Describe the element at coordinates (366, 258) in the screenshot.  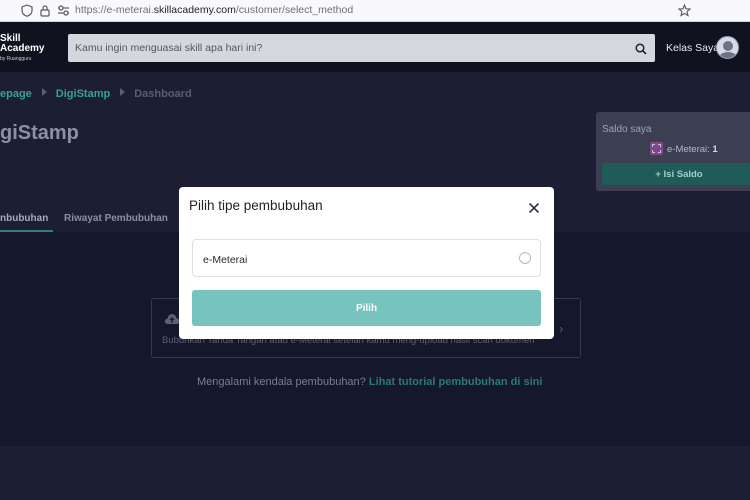
I see `option-e-meterai: e-Meterai` at that location.